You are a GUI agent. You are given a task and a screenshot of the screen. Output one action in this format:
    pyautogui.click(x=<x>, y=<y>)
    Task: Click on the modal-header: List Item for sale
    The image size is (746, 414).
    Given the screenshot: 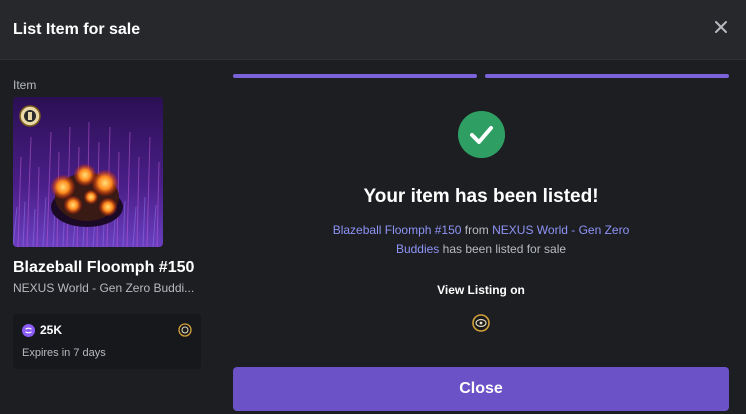 What is the action you would take?
    pyautogui.click(x=373, y=30)
    